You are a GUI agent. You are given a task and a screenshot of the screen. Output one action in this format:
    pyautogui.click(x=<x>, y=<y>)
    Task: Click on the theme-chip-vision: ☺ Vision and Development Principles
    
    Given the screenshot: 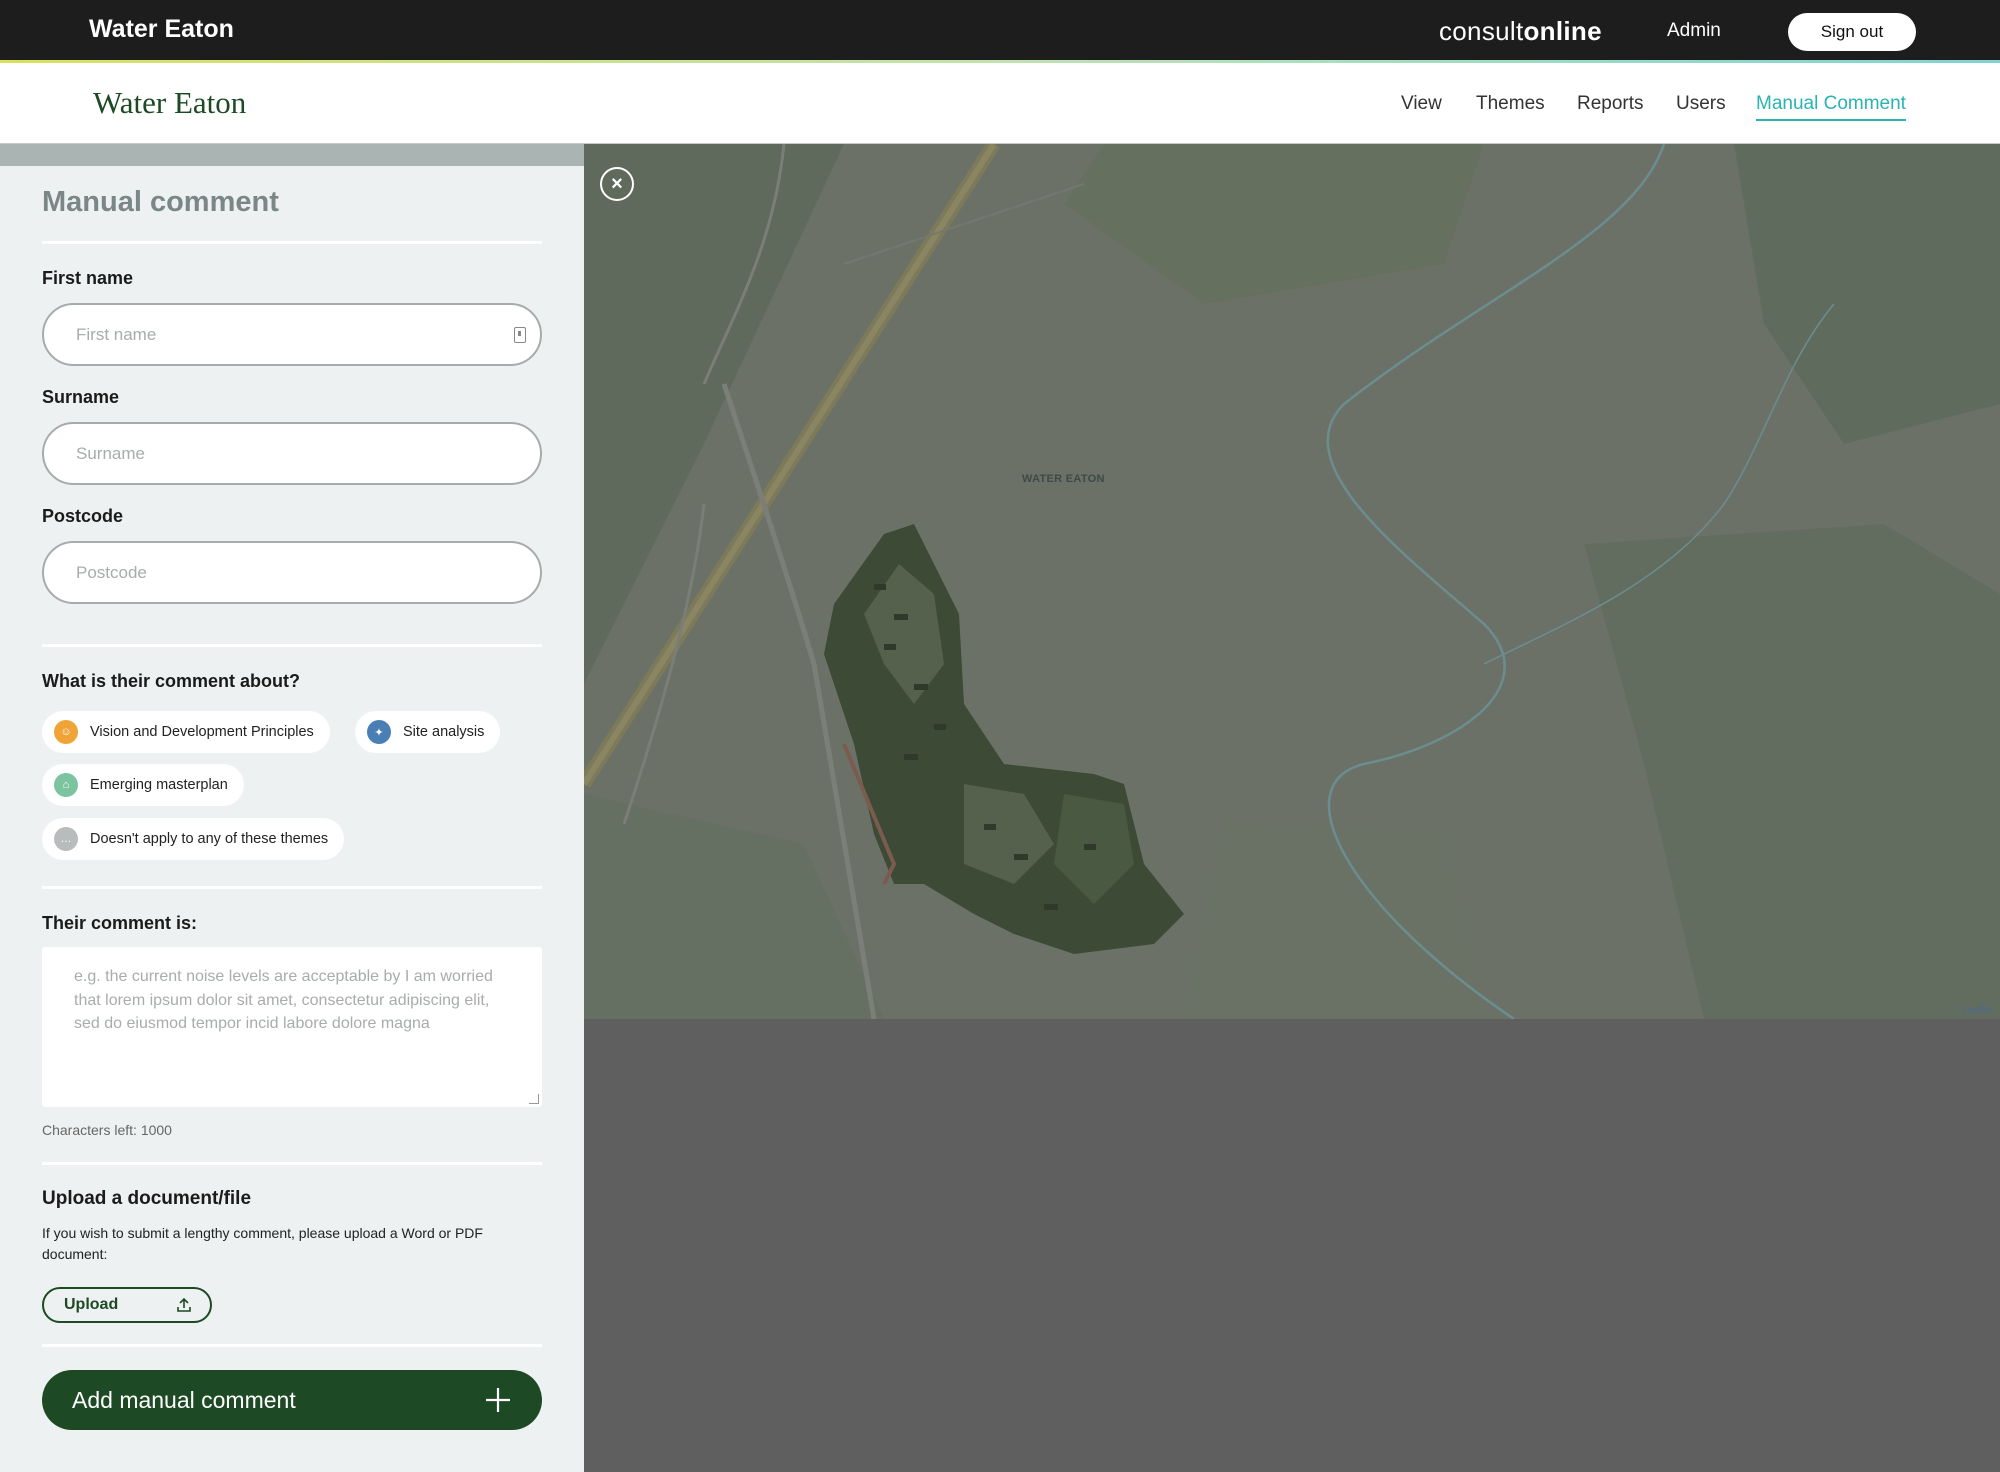 What is the action you would take?
    pyautogui.click(x=186, y=732)
    